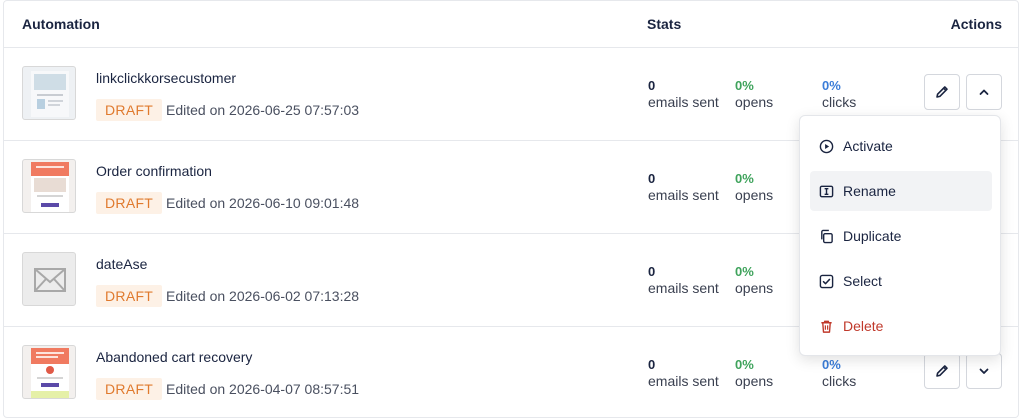  Describe the element at coordinates (166, 78) in the screenshot. I see `automation-name: linkclickkorsecustomer` at that location.